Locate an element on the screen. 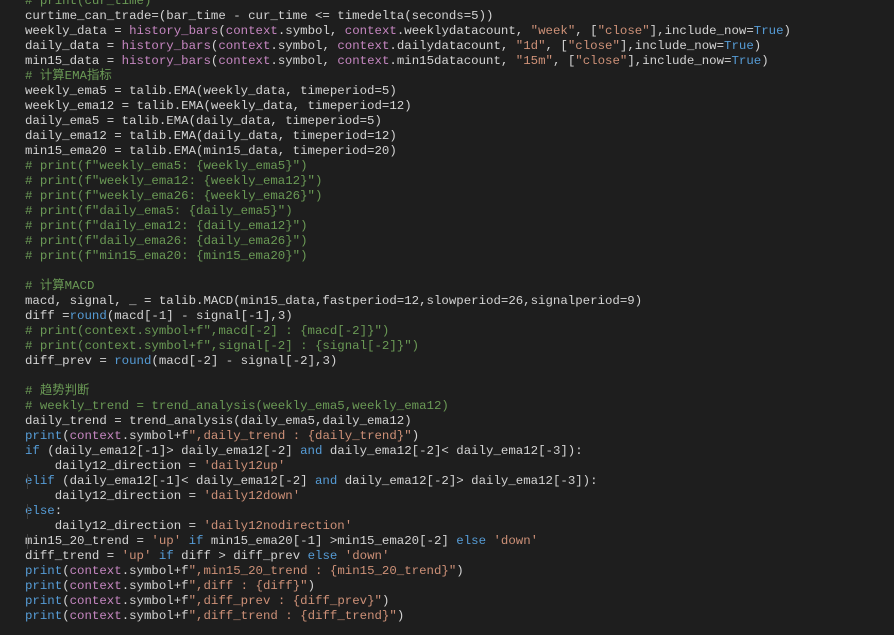 The image size is (894, 635). code-line: # print(f"weekly_ema26: {weekly_ema26}") is located at coordinates (408, 196).